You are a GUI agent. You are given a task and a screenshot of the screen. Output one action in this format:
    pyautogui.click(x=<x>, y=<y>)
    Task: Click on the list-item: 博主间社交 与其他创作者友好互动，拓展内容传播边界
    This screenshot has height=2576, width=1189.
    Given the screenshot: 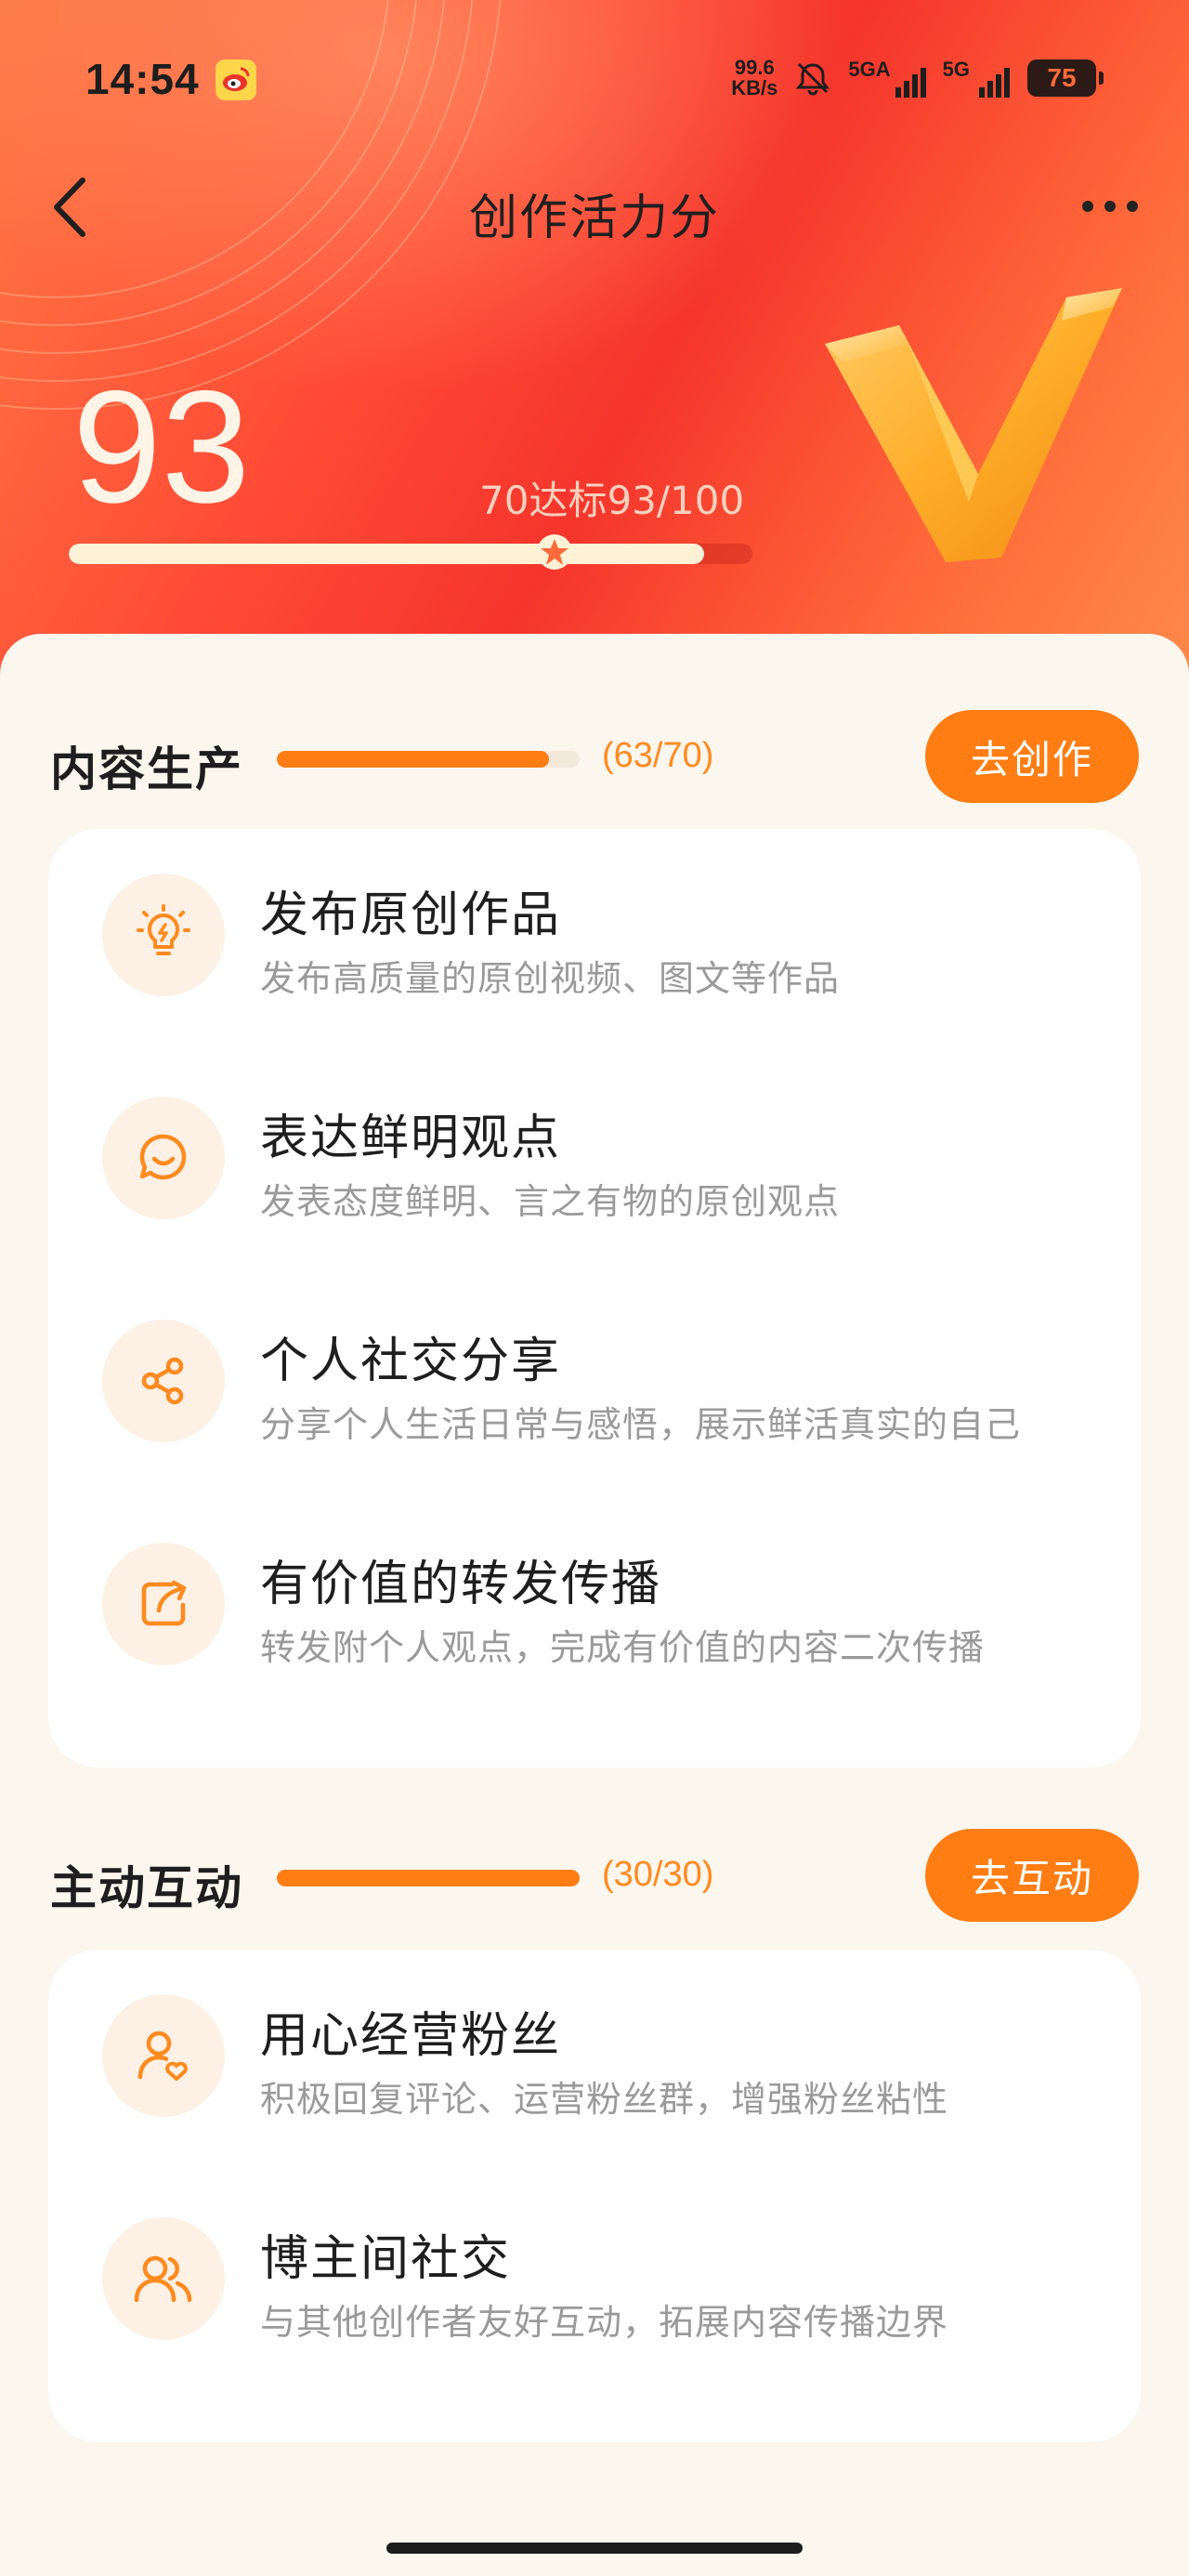 What is the action you would take?
    pyautogui.click(x=594, y=2266)
    